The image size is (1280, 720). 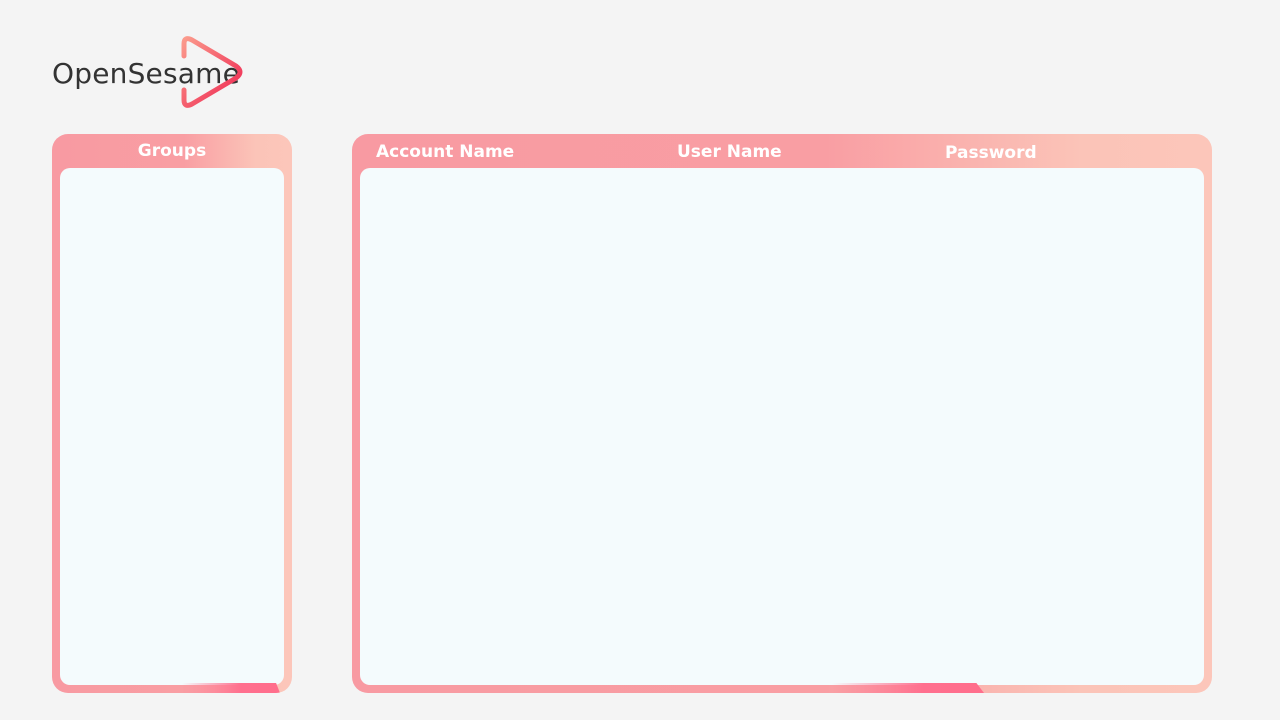 What do you see at coordinates (172, 151) in the screenshot?
I see `groups-header: Groups` at bounding box center [172, 151].